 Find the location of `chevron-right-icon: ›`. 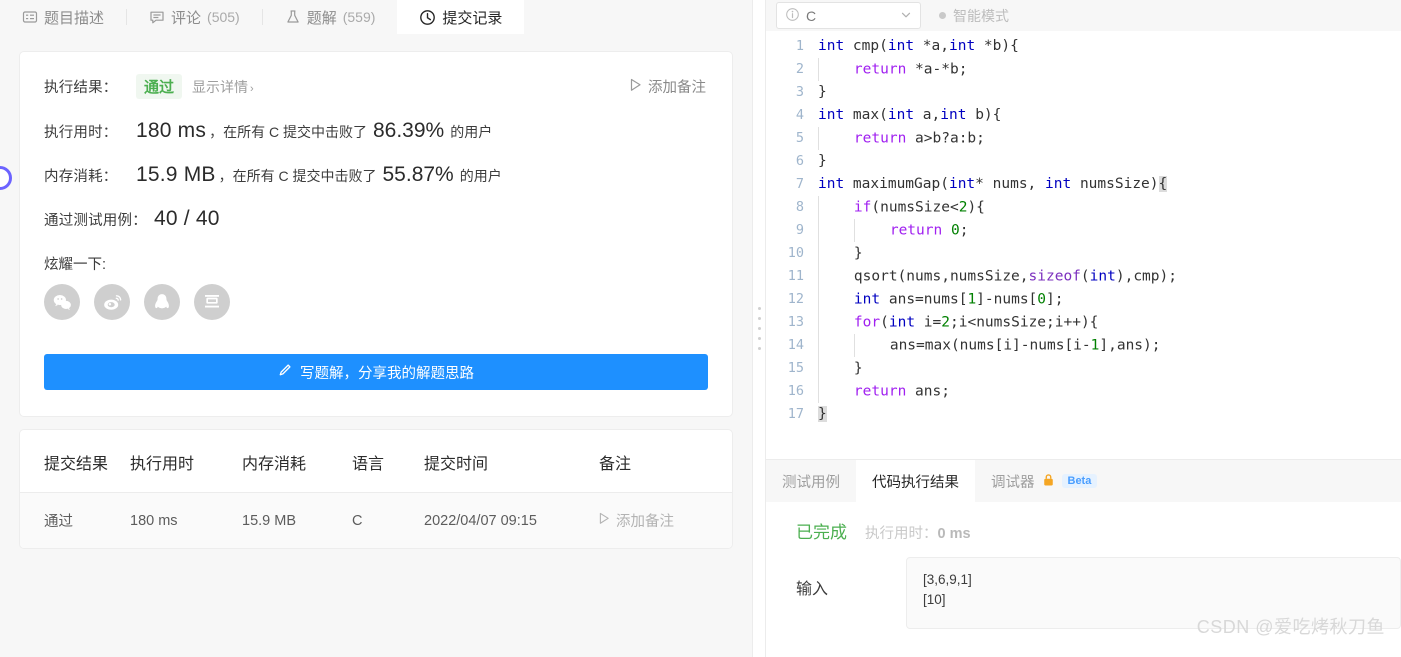

chevron-right-icon: › is located at coordinates (252, 89).